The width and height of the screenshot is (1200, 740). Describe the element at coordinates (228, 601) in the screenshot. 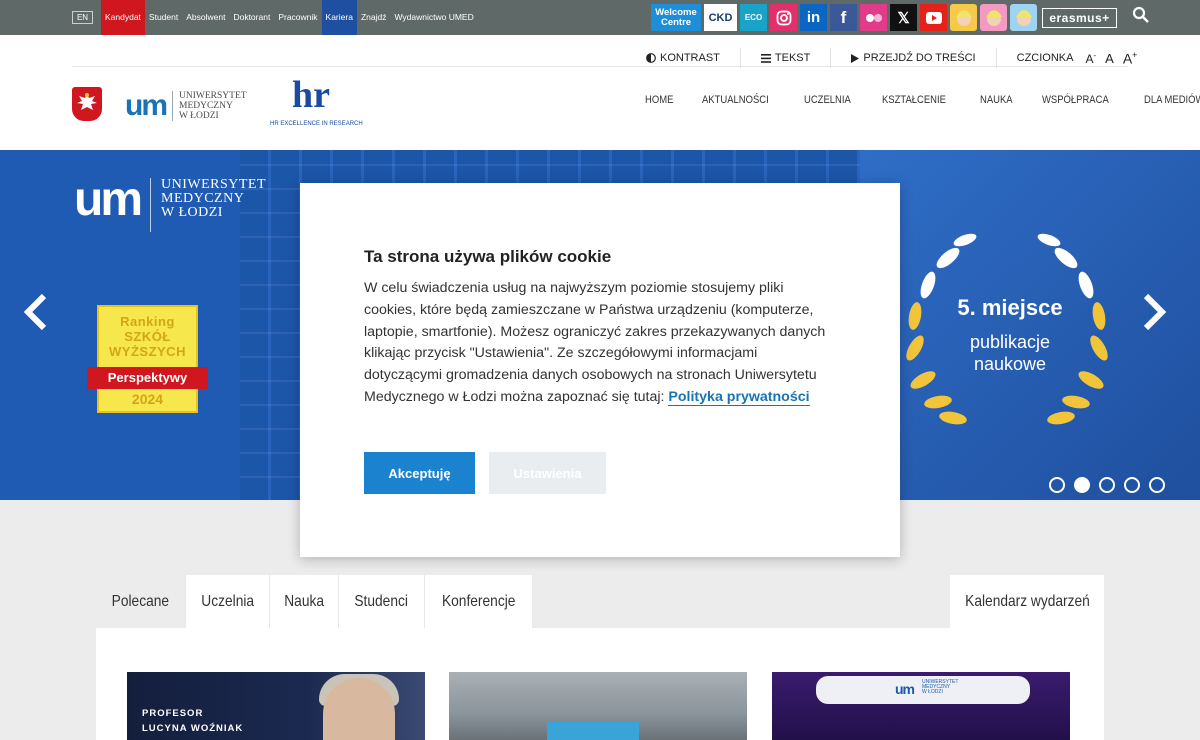

I see `tab-uczelnia: Uczelnia` at that location.